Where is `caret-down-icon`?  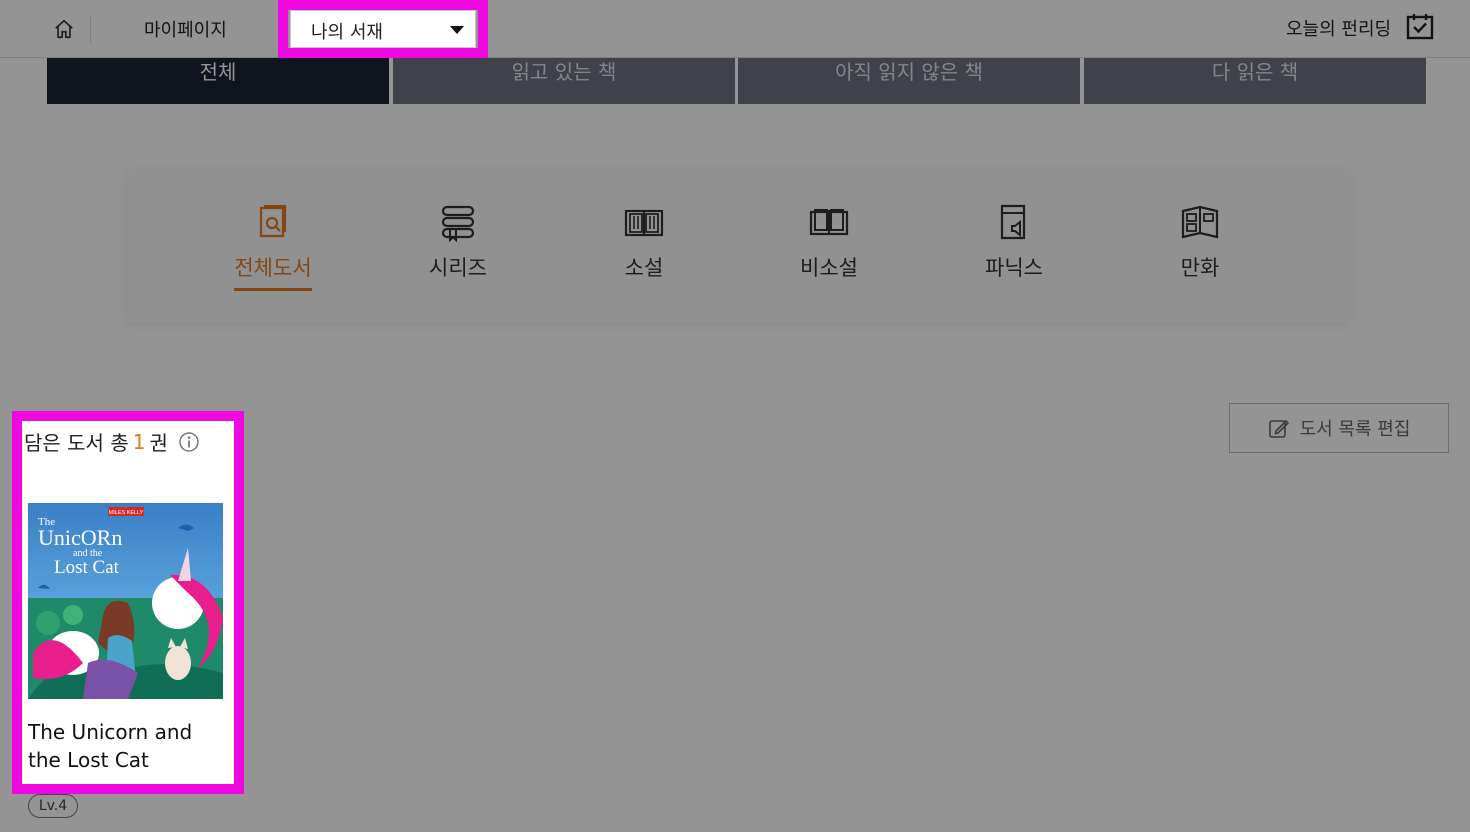 caret-down-icon is located at coordinates (457, 30).